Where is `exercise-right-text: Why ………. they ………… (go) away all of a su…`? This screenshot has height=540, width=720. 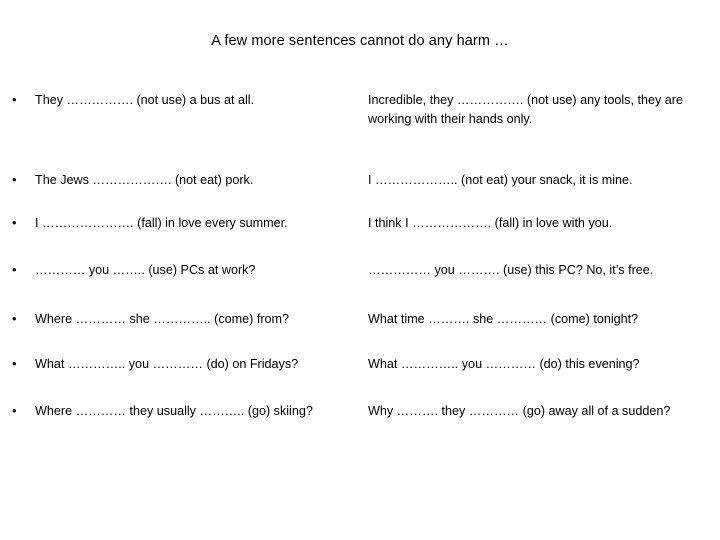
exercise-right-text: Why ………. they ………… (go) away all of a su… is located at coordinates (519, 411).